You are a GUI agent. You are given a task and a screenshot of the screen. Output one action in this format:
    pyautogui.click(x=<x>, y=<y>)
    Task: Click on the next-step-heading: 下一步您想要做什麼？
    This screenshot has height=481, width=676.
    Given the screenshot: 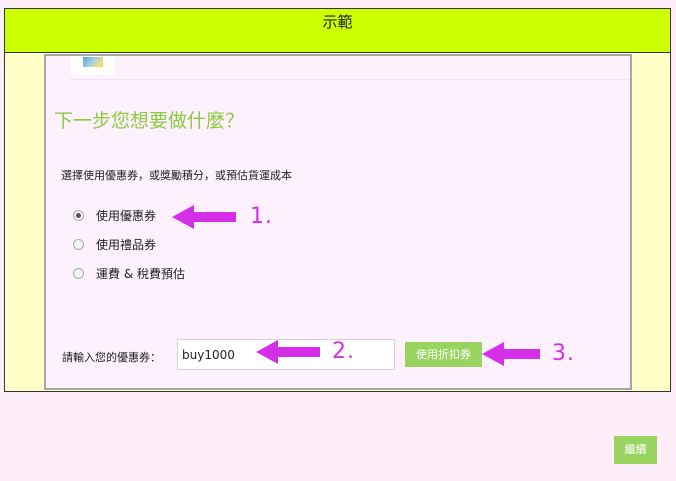 What is the action you would take?
    pyautogui.click(x=149, y=121)
    